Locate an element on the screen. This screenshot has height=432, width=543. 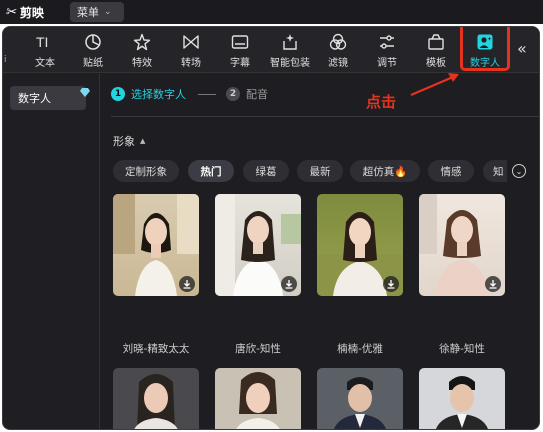
diamond-vip-icon is located at coordinates (85, 91).